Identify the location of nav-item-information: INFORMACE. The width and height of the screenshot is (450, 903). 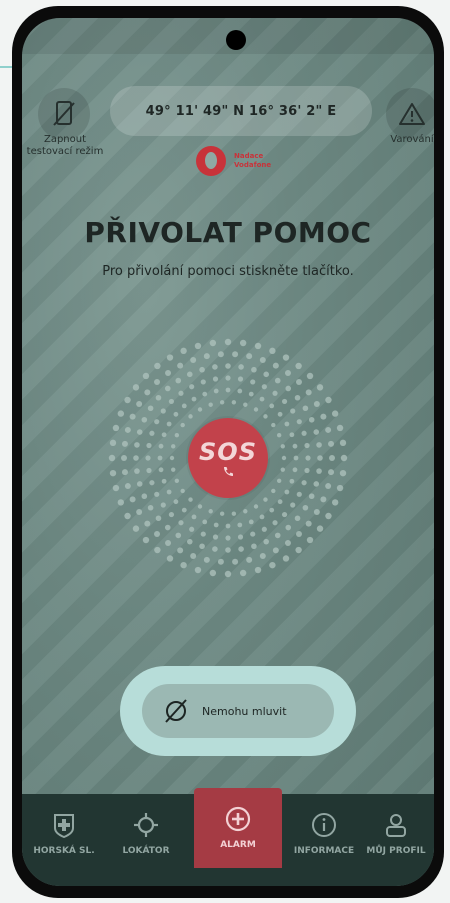
(324, 840).